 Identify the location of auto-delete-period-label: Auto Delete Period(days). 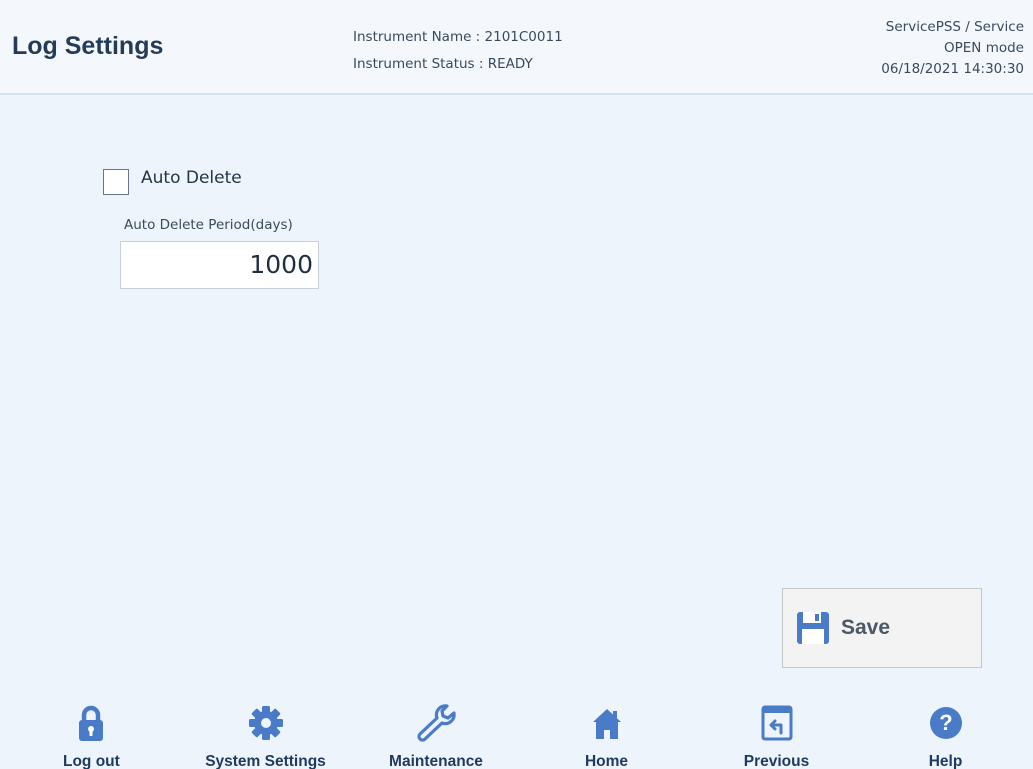
(208, 225).